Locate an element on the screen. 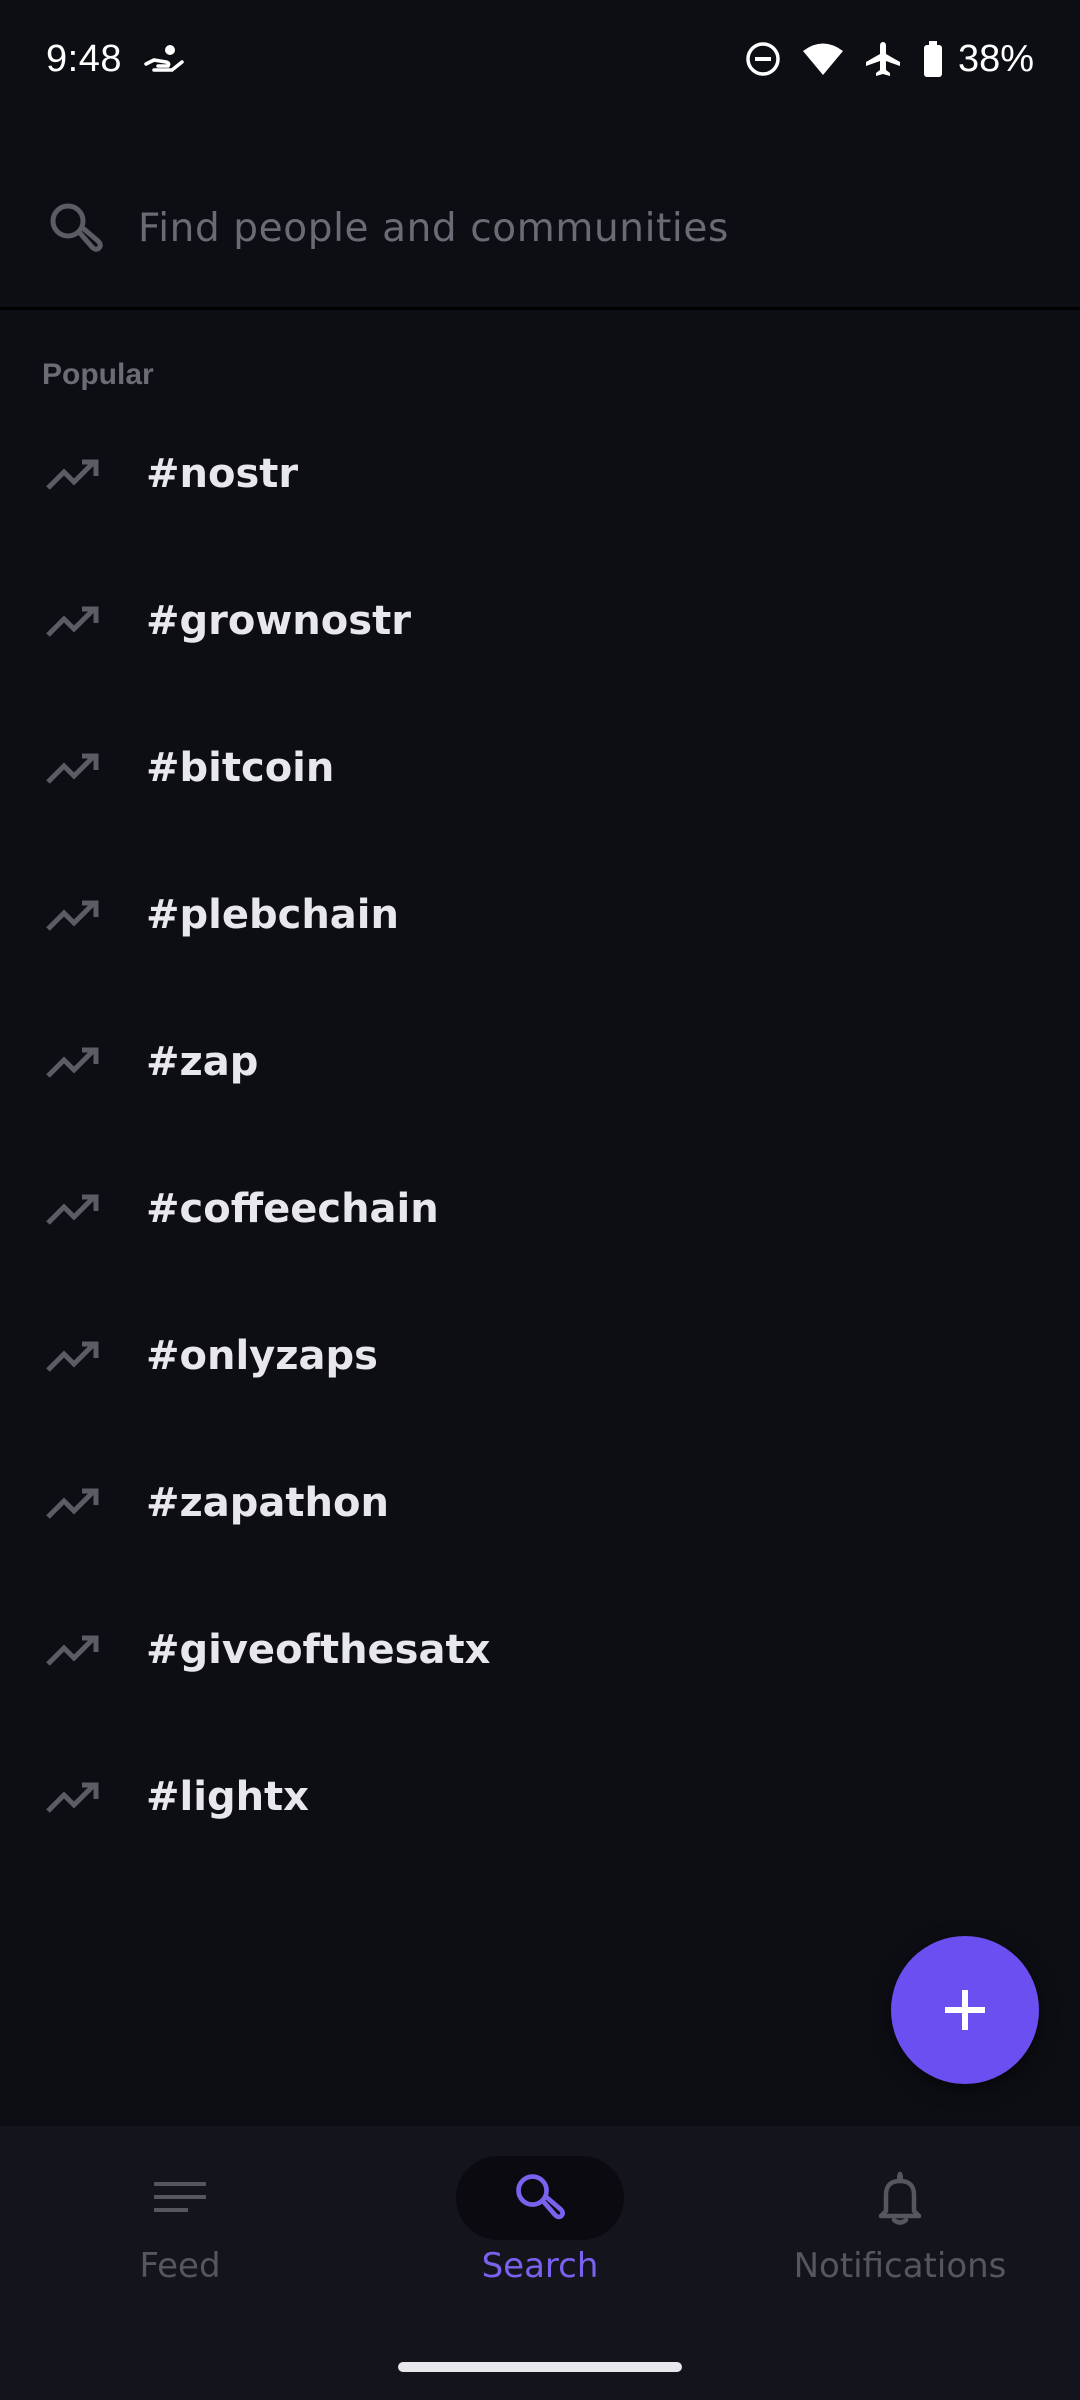 The width and height of the screenshot is (1080, 2400). nav-label-feed: Feed is located at coordinates (180, 2266).